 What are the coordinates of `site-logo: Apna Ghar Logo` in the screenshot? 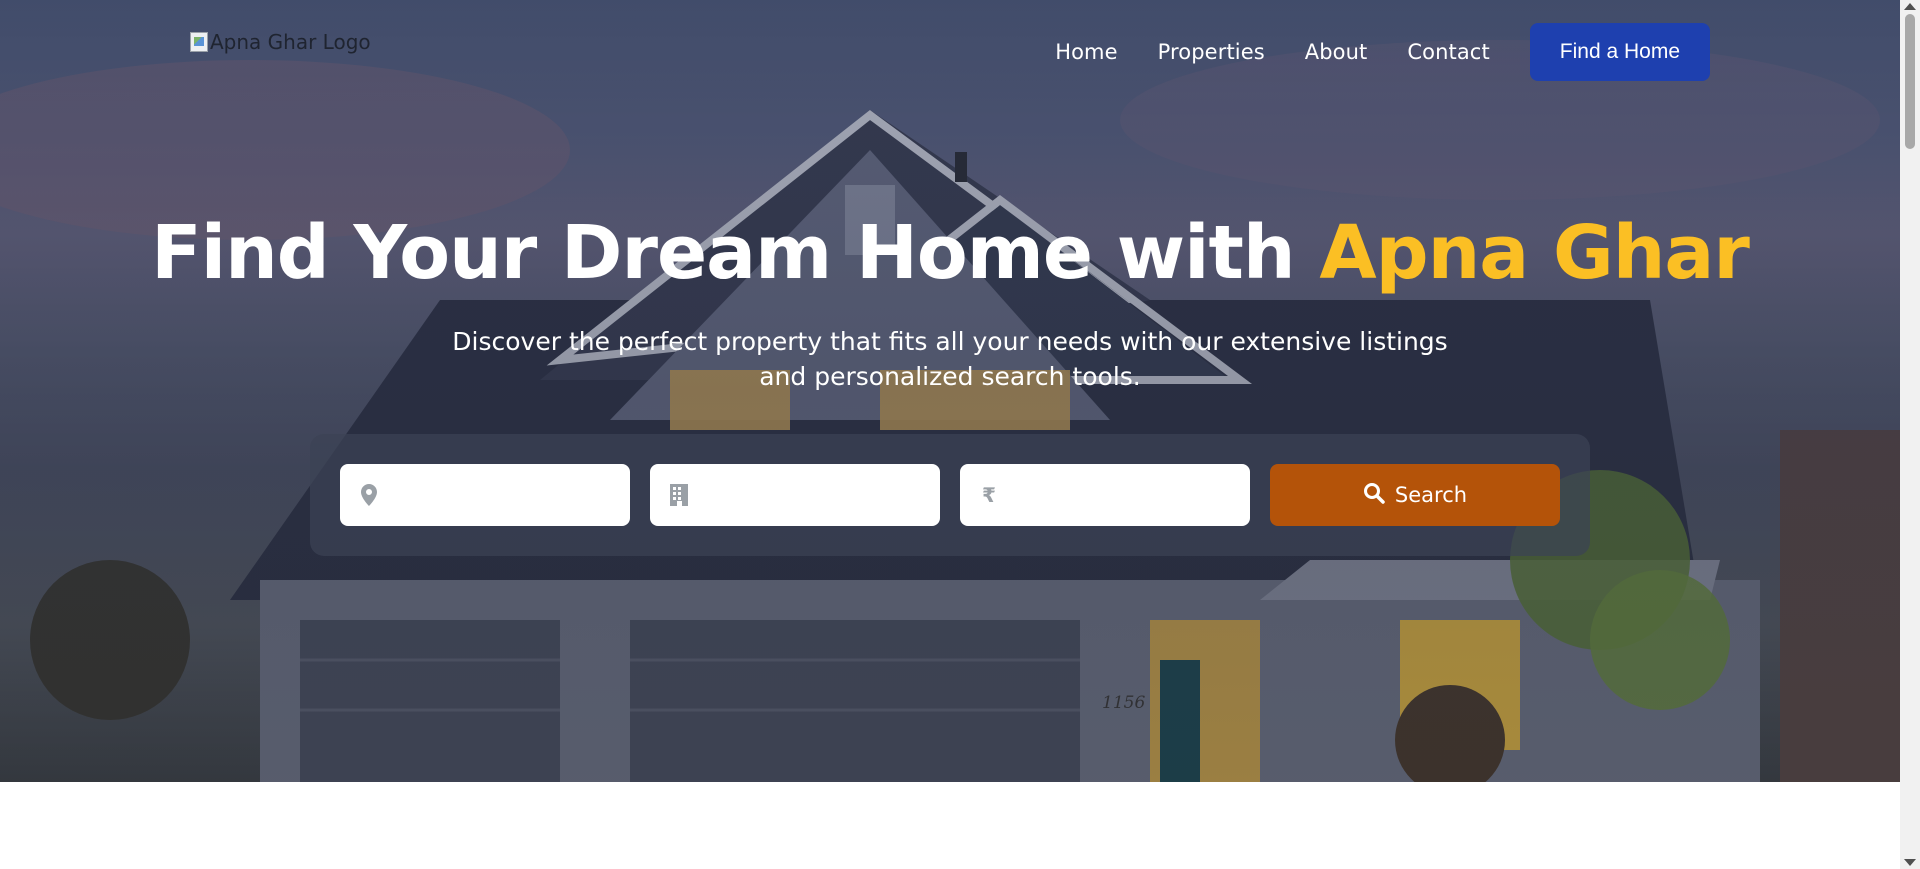 It's located at (280, 42).